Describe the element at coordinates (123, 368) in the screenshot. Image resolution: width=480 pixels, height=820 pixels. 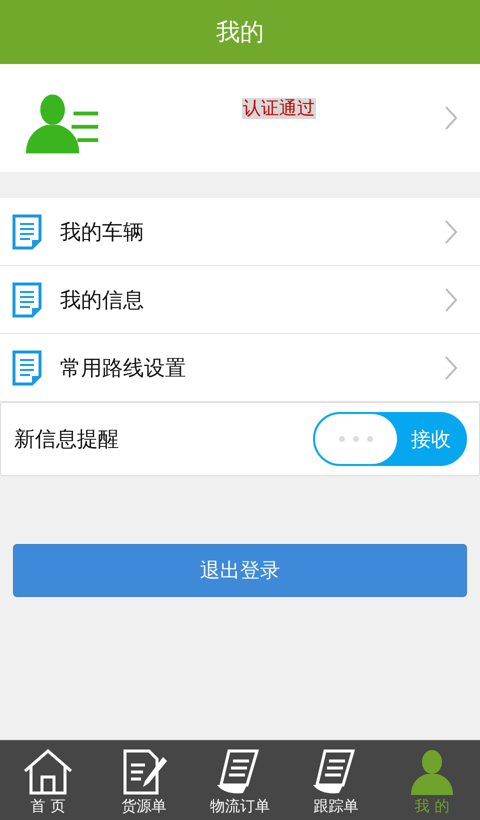
I see `menu-label: 常用路线设置` at that location.